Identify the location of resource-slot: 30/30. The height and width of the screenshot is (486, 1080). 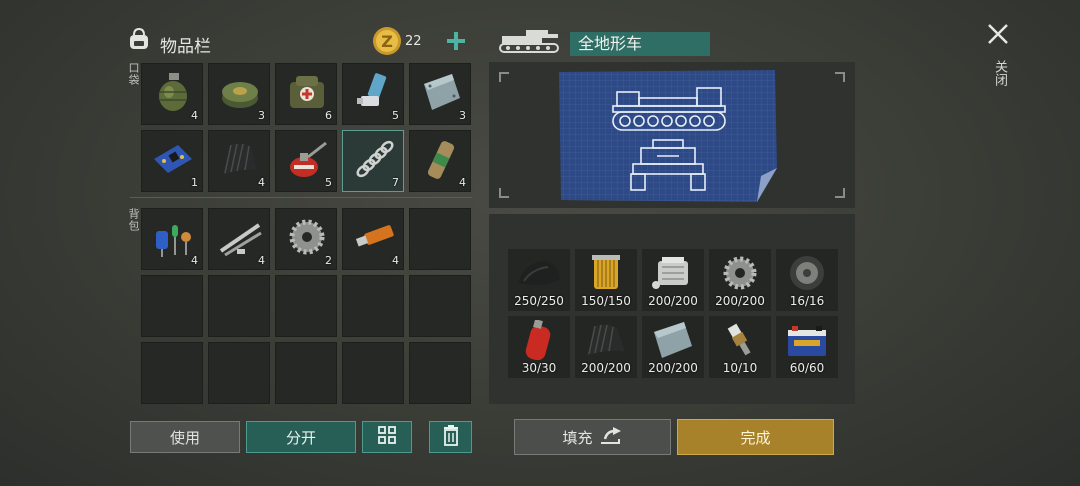
(539, 347).